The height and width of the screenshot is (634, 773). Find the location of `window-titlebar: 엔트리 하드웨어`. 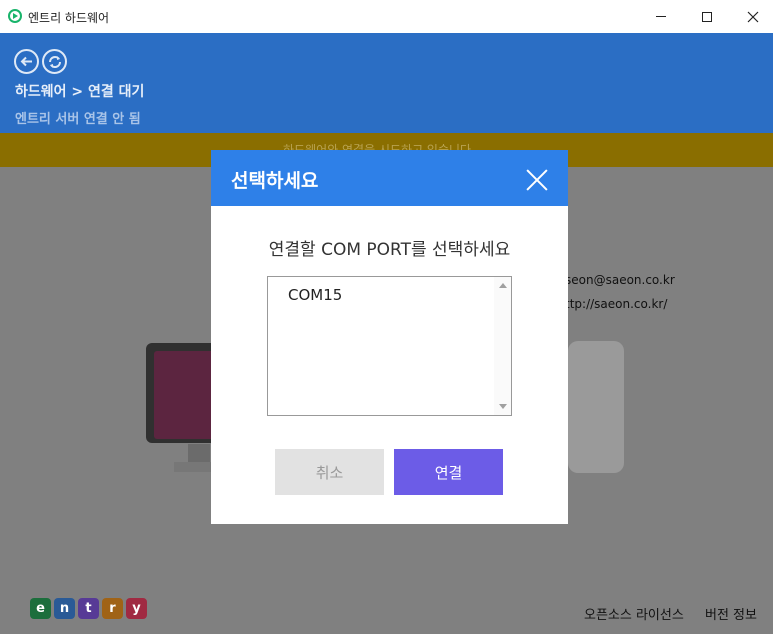

window-titlebar: 엔트리 하드웨어 is located at coordinates (386, 16).